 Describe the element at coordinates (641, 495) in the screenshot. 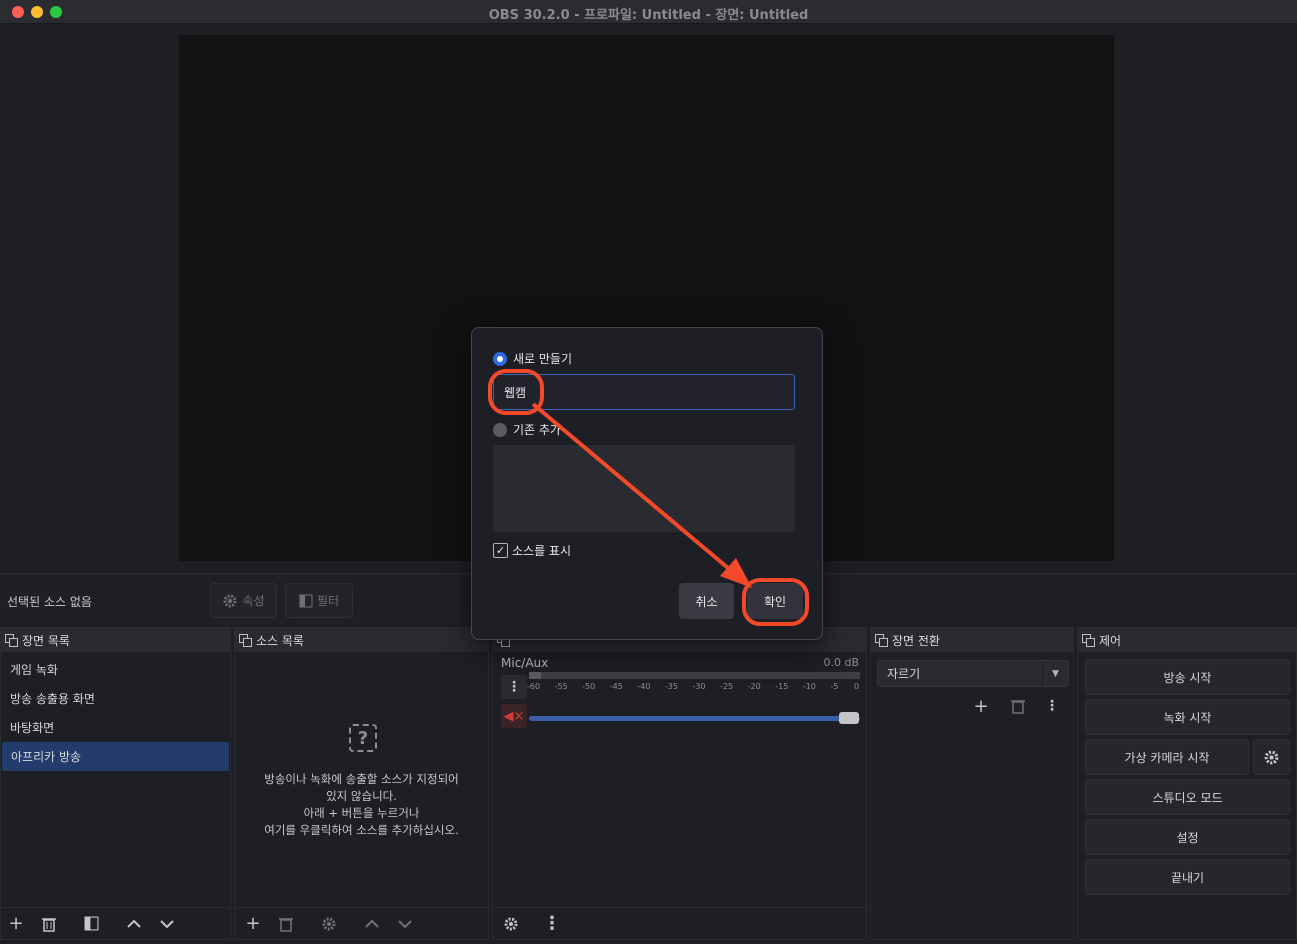

I see `annotation-arrow` at that location.